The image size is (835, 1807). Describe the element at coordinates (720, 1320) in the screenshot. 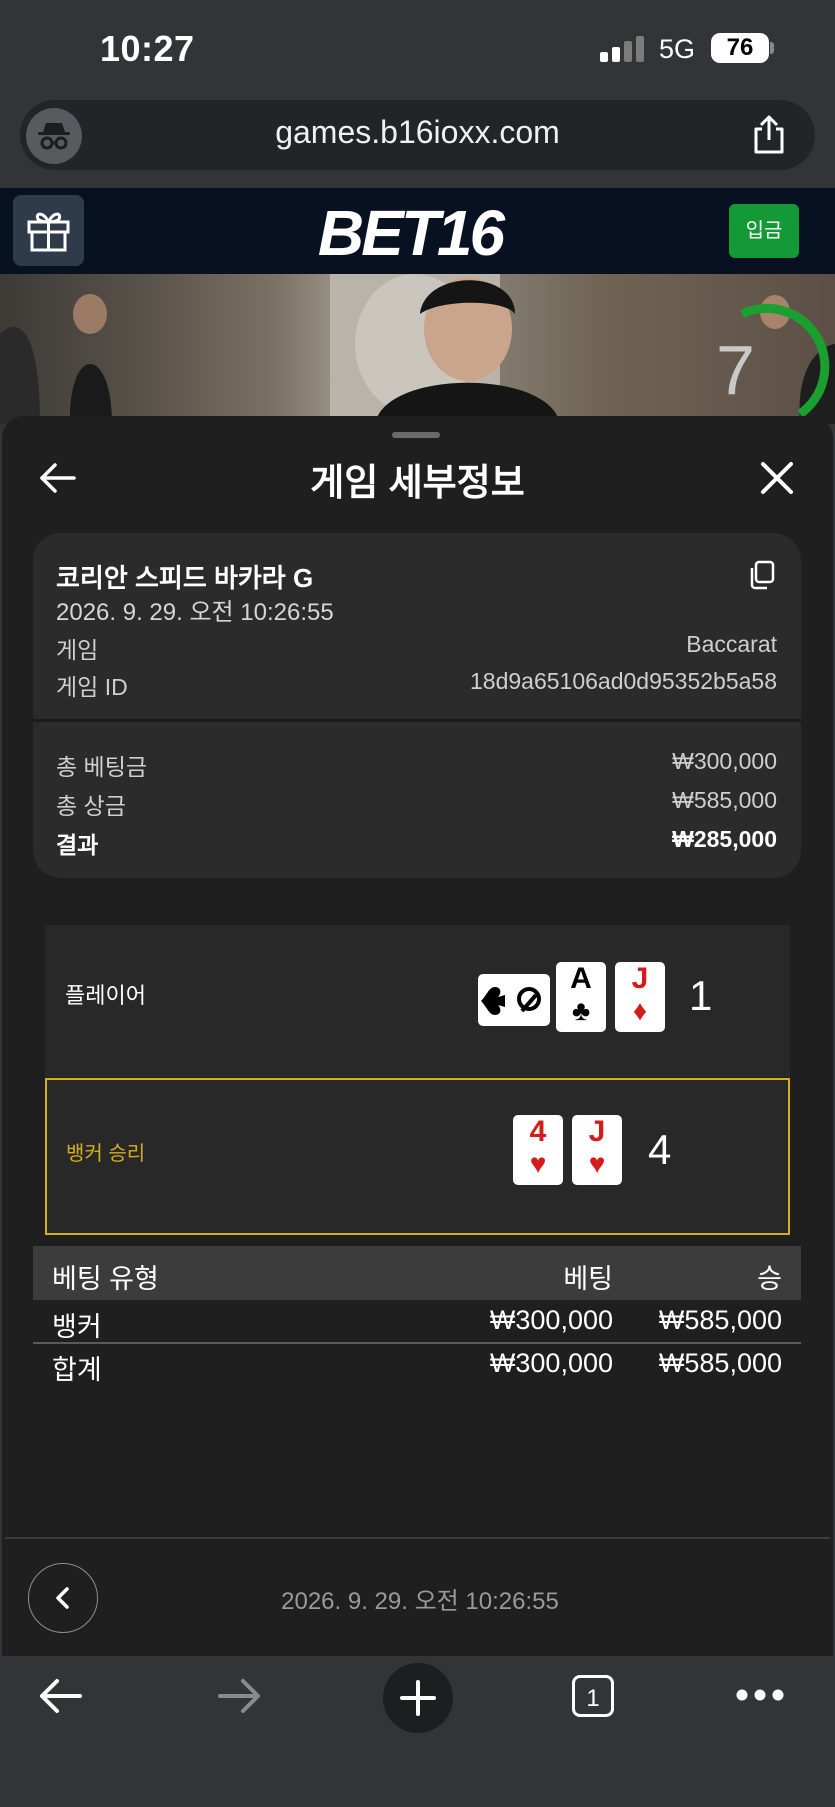

I see `bet-row-win: ₩585,000` at that location.